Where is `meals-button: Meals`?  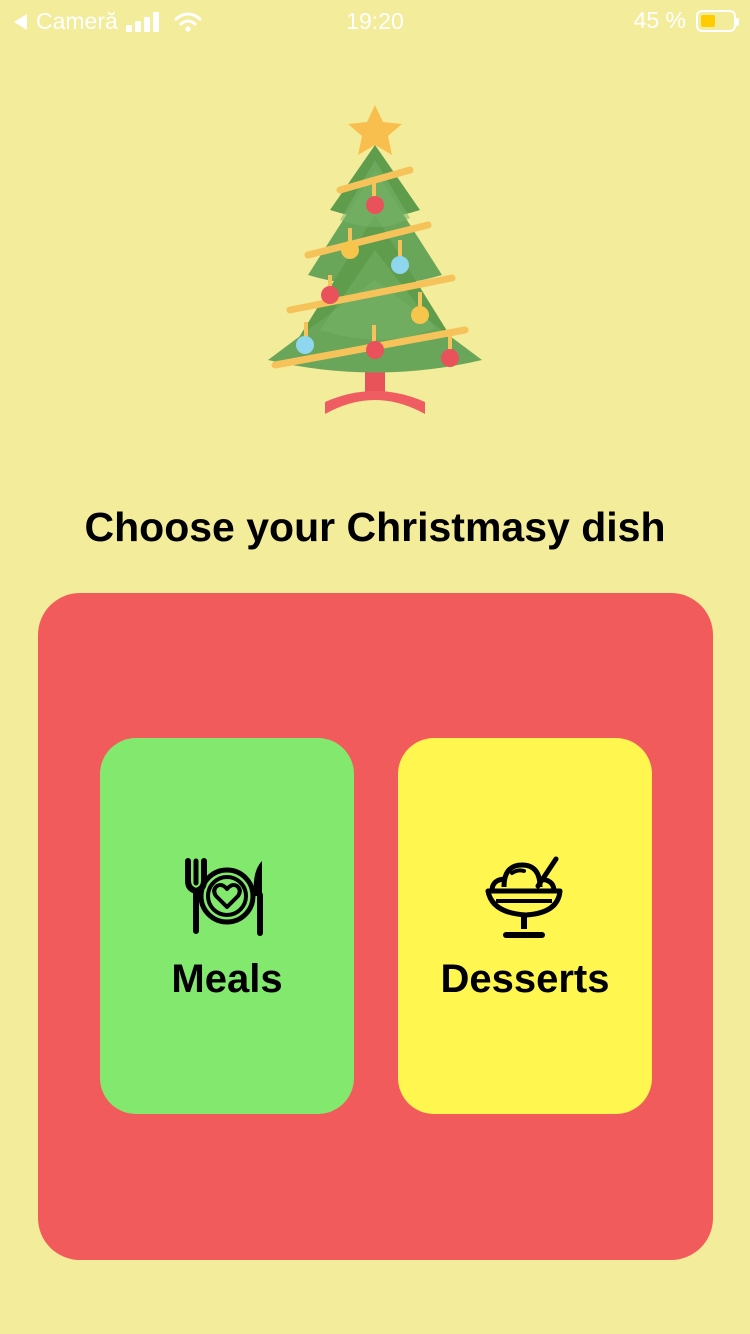
meals-button: Meals is located at coordinates (227, 926).